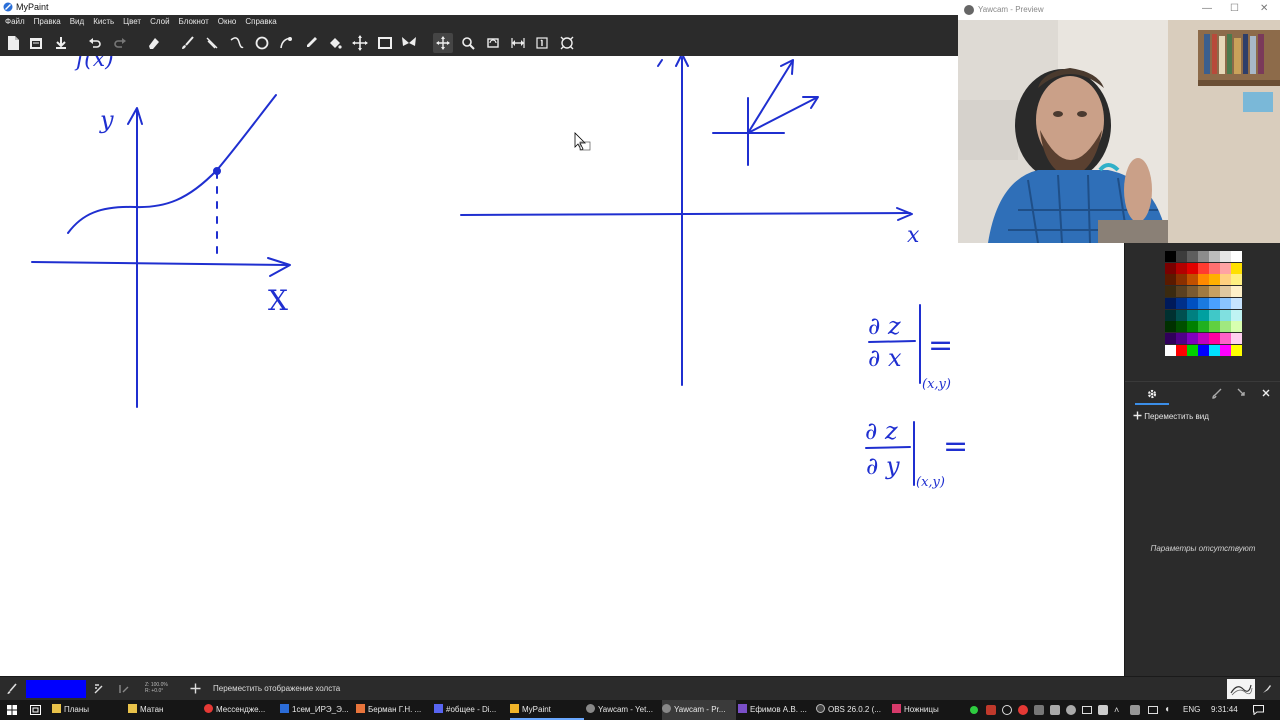  I want to click on settings-icon, so click(1152, 394).